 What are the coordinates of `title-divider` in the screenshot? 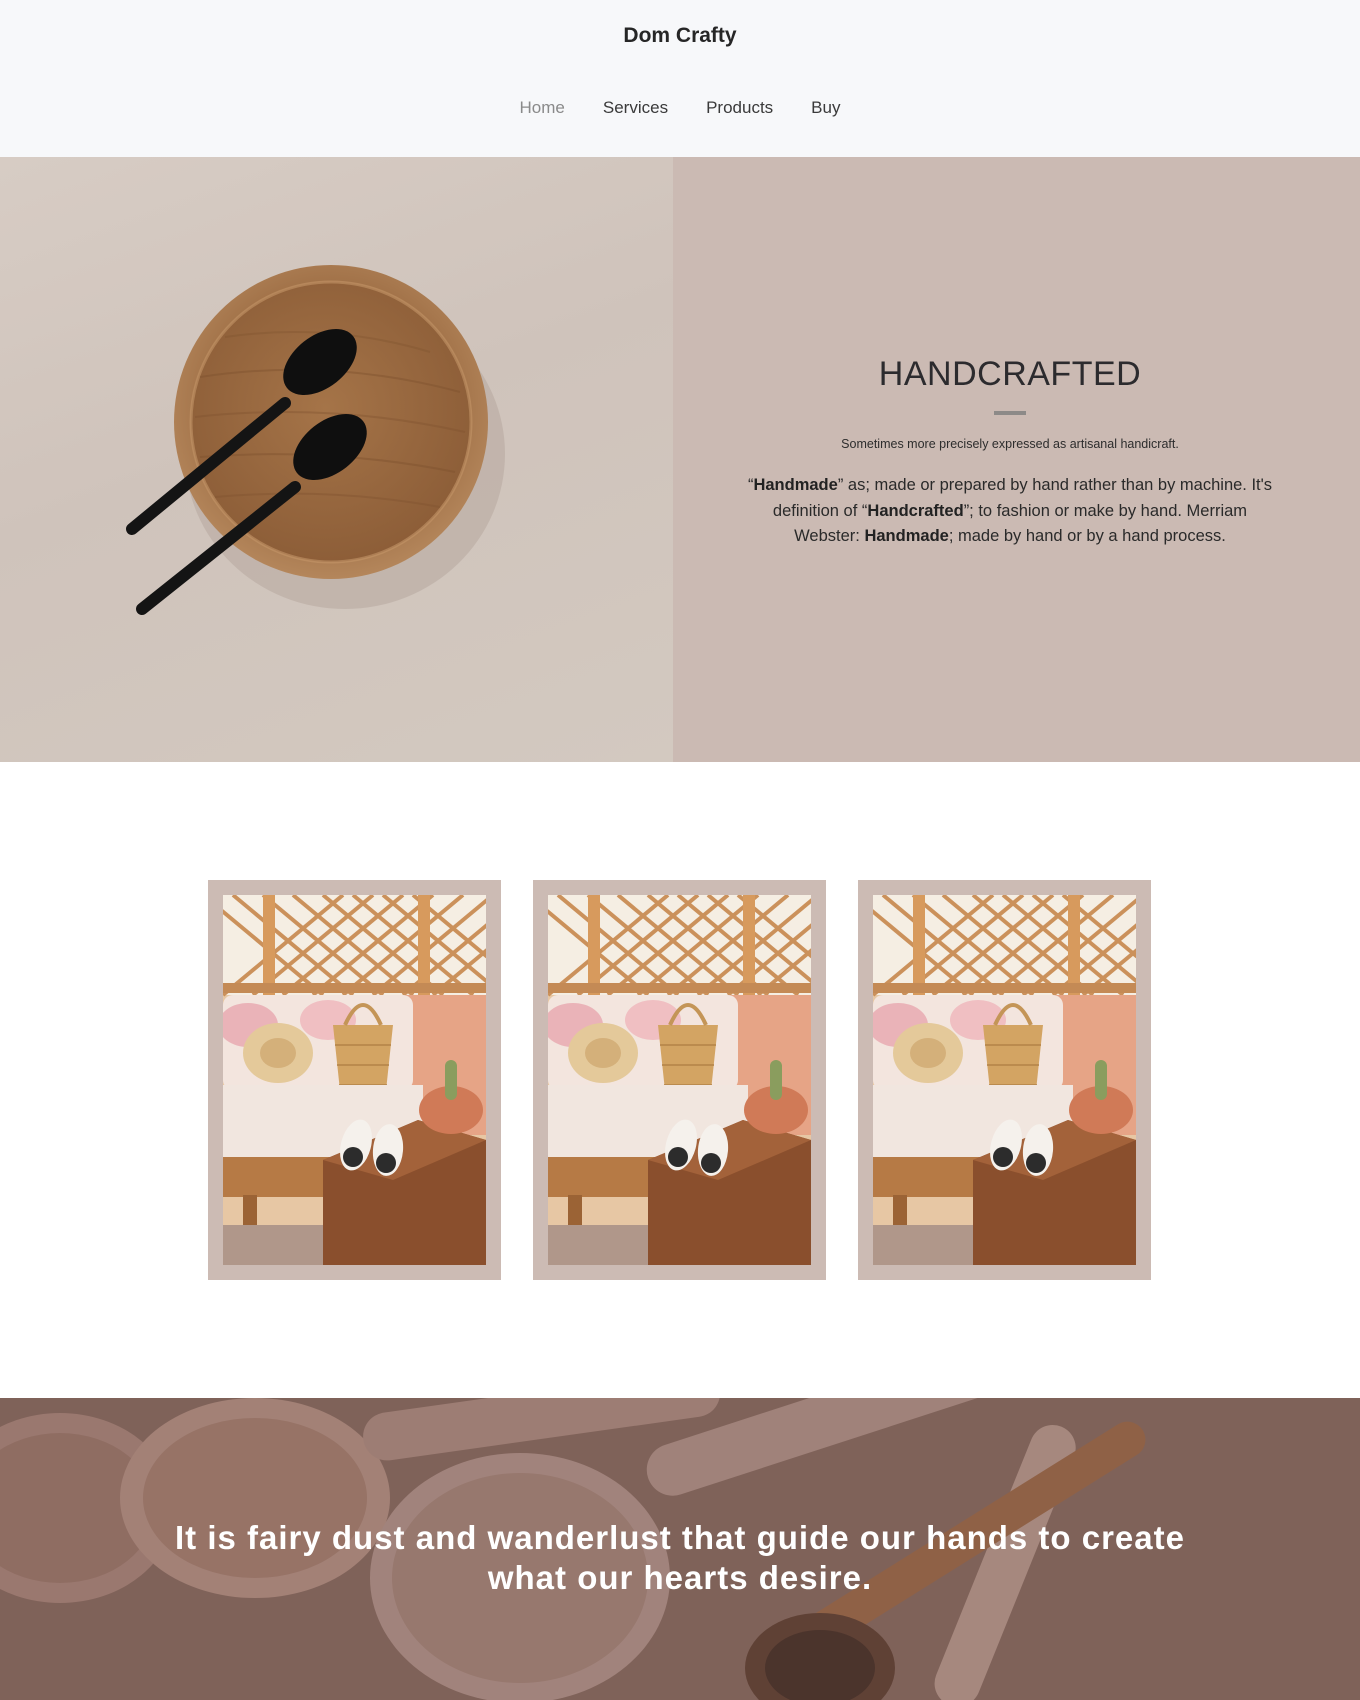 It's located at (1010, 413).